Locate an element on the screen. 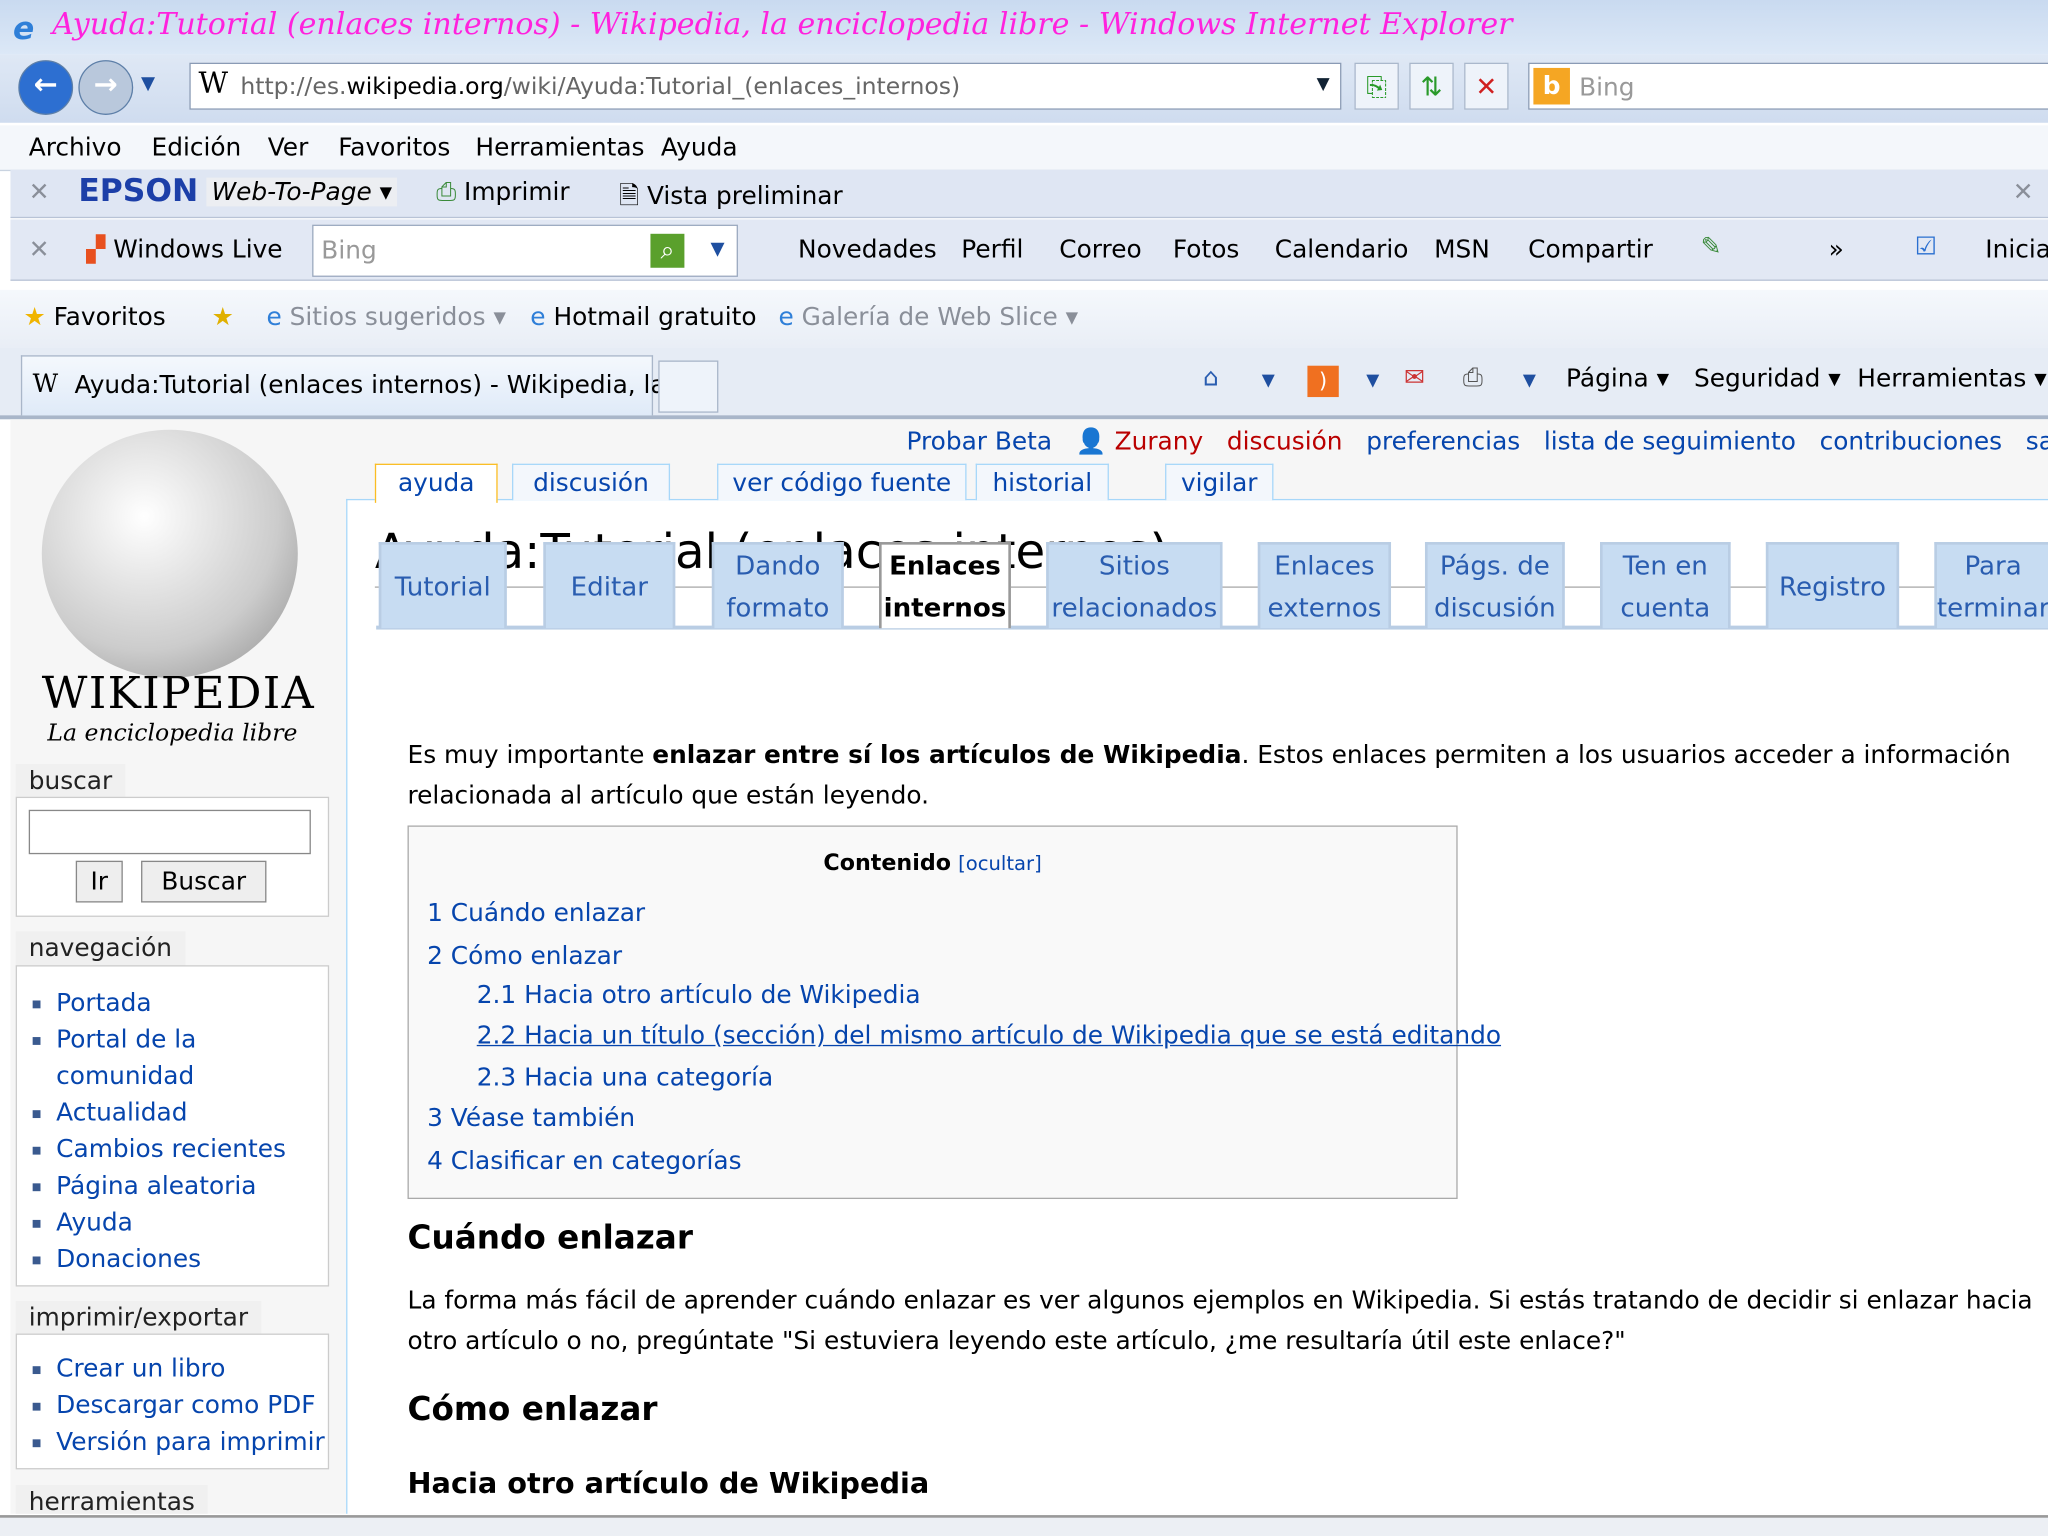 This screenshot has height=1536, width=2048. preferences-link: preferencias is located at coordinates (1443, 441).